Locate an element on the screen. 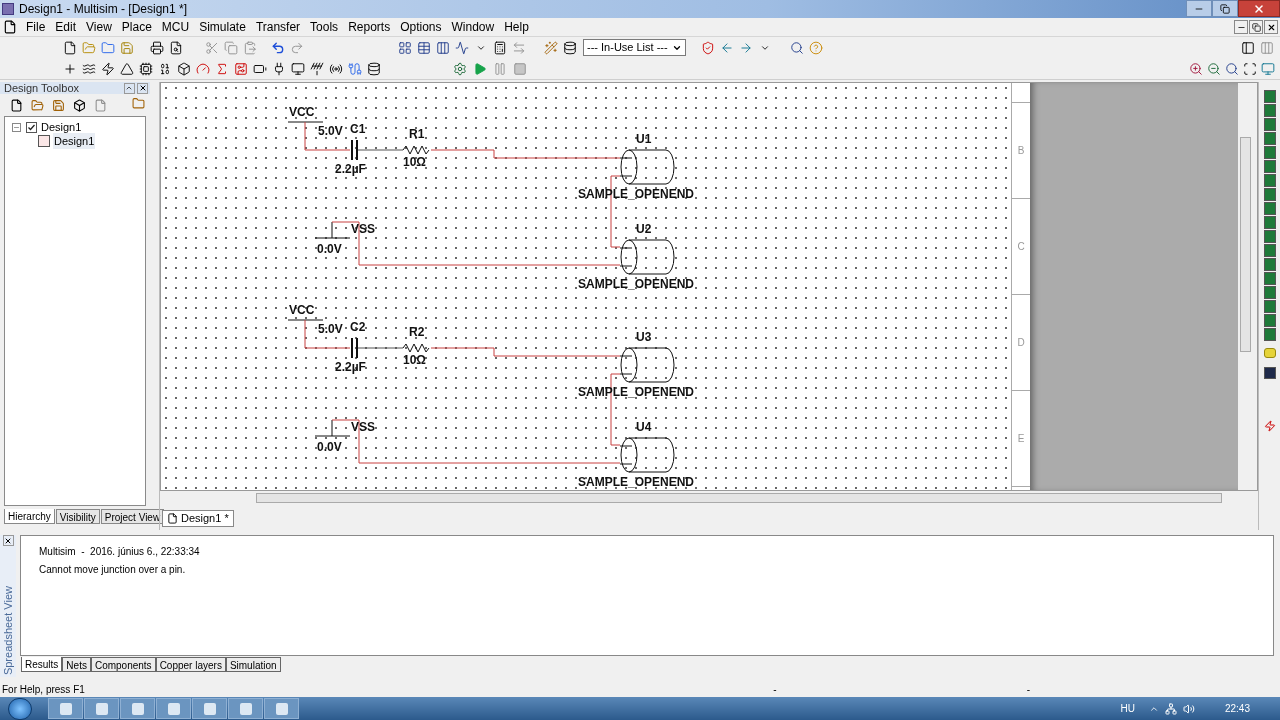  capacitor-symbol is located at coordinates (354, 150).